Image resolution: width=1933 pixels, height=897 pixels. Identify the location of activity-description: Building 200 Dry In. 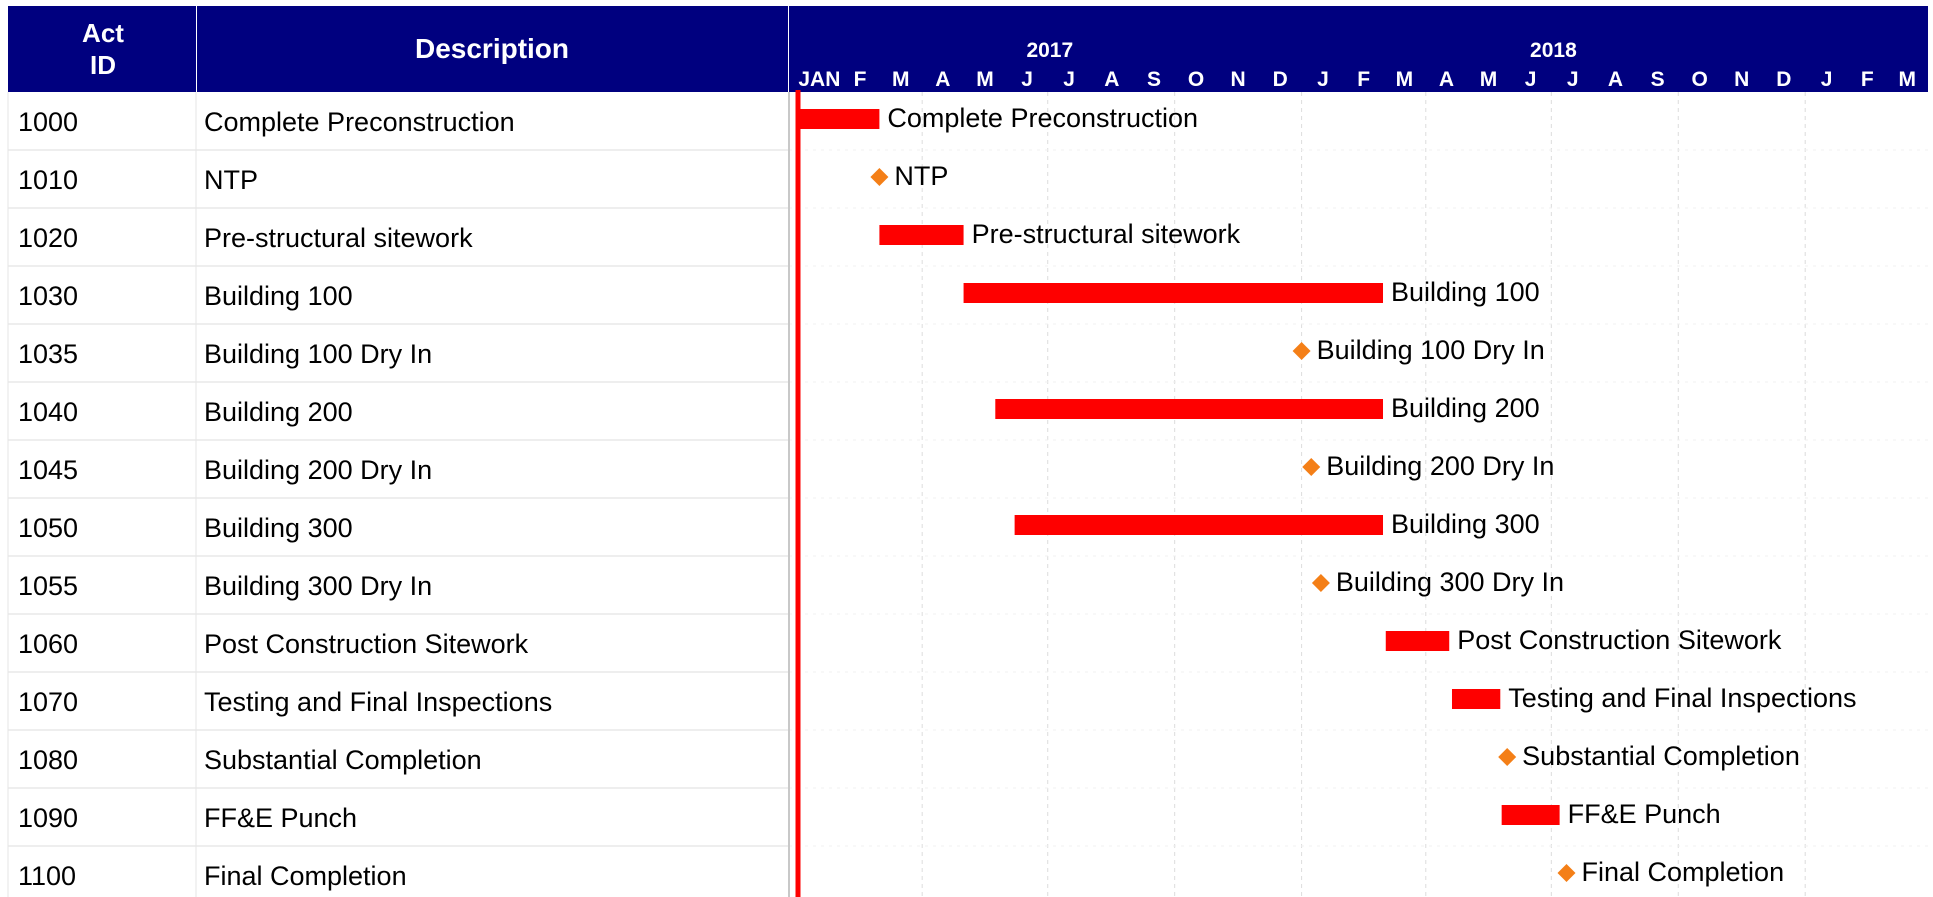
(318, 470).